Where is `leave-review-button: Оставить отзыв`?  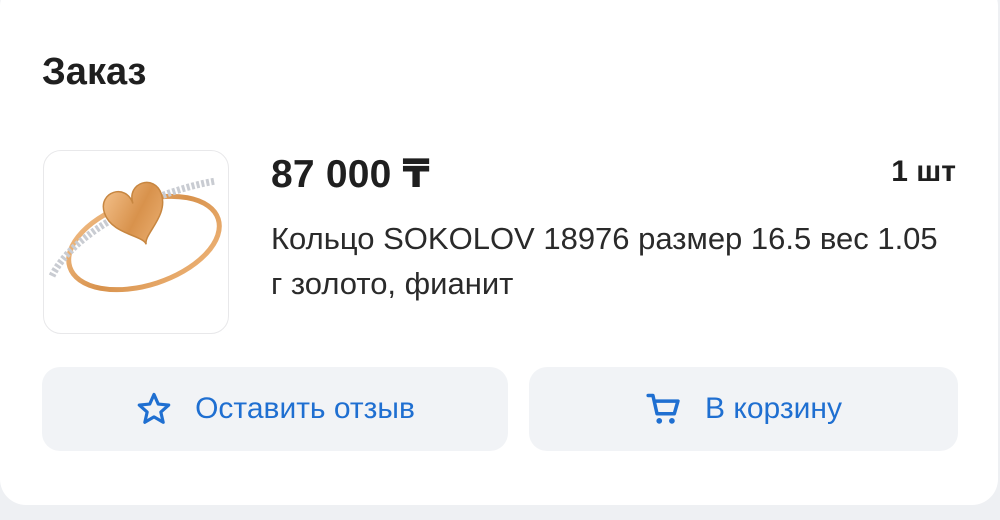 leave-review-button: Оставить отзыв is located at coordinates (275, 409).